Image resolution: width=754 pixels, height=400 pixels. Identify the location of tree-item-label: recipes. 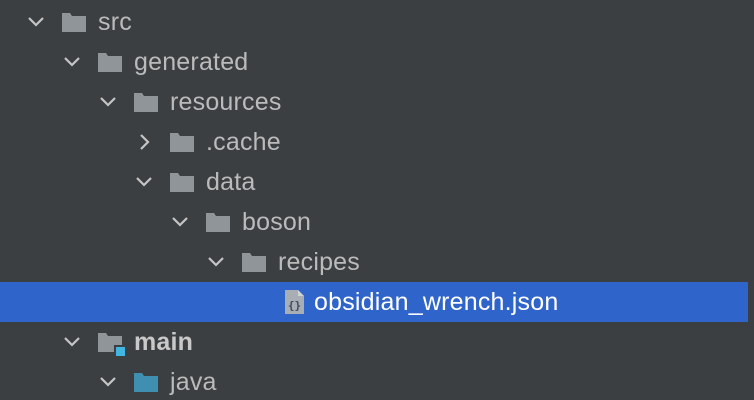
(319, 262).